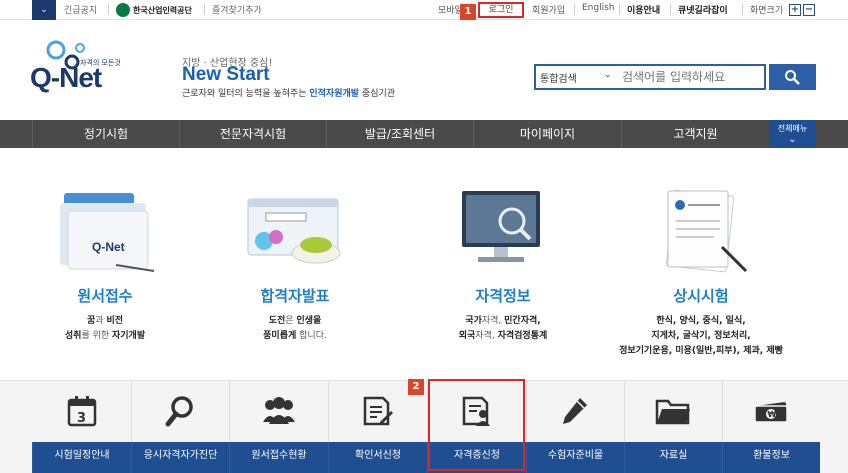  I want to click on search-scope-select: 통합검색, so click(558, 77).